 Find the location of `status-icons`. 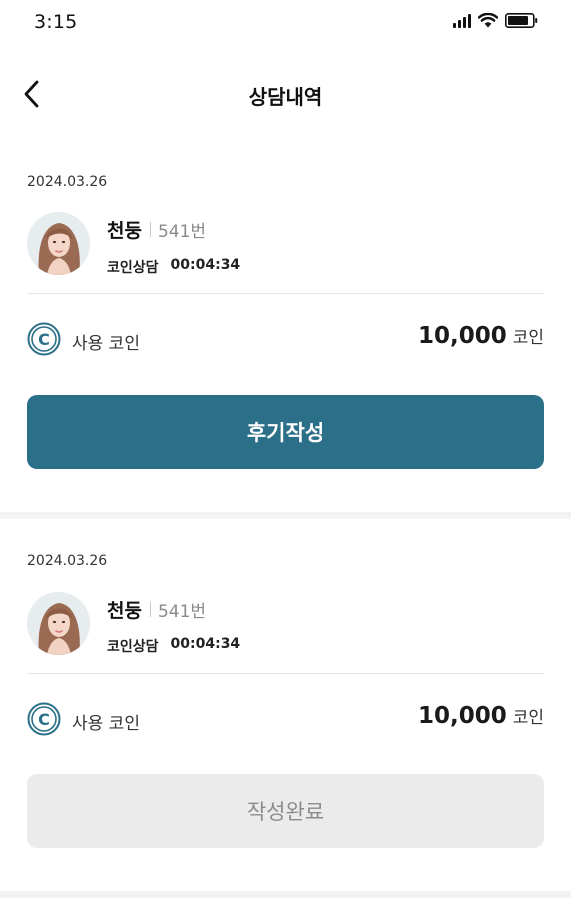

status-icons is located at coordinates (495, 20).